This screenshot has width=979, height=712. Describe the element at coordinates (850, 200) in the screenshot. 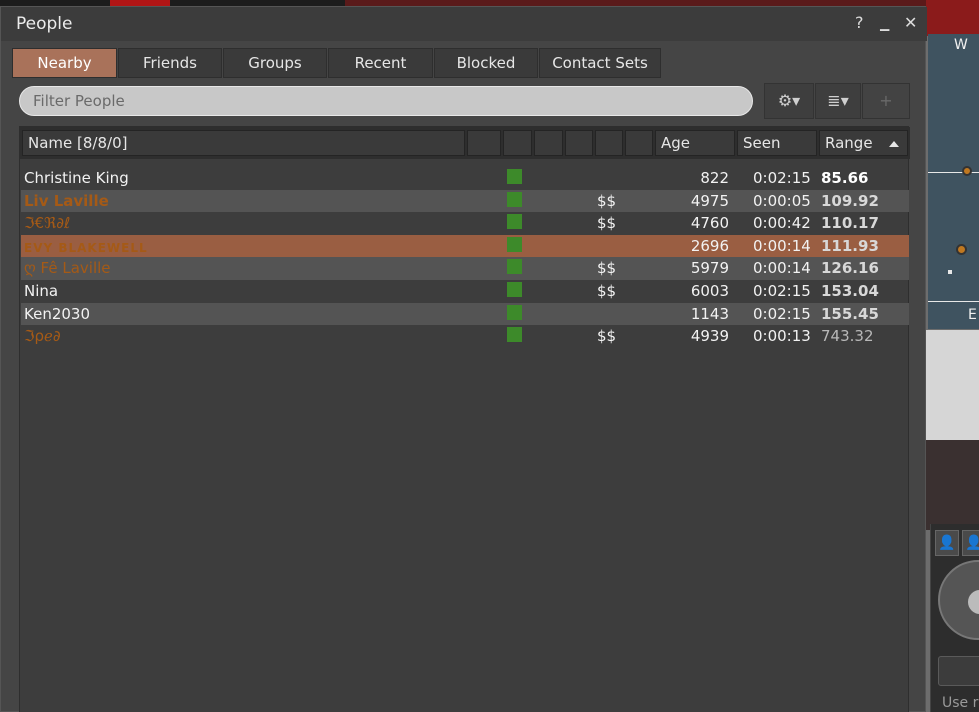

I see `row-range: 109.92` at that location.